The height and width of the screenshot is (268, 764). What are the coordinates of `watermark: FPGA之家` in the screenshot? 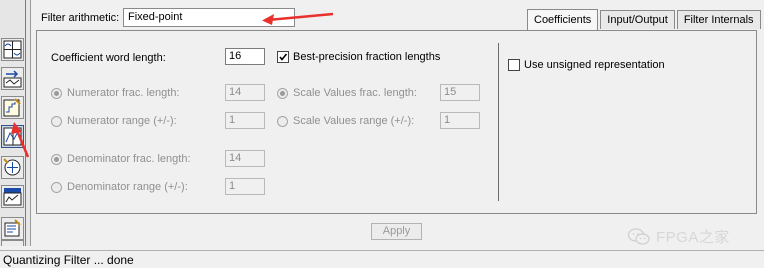 It's located at (679, 236).